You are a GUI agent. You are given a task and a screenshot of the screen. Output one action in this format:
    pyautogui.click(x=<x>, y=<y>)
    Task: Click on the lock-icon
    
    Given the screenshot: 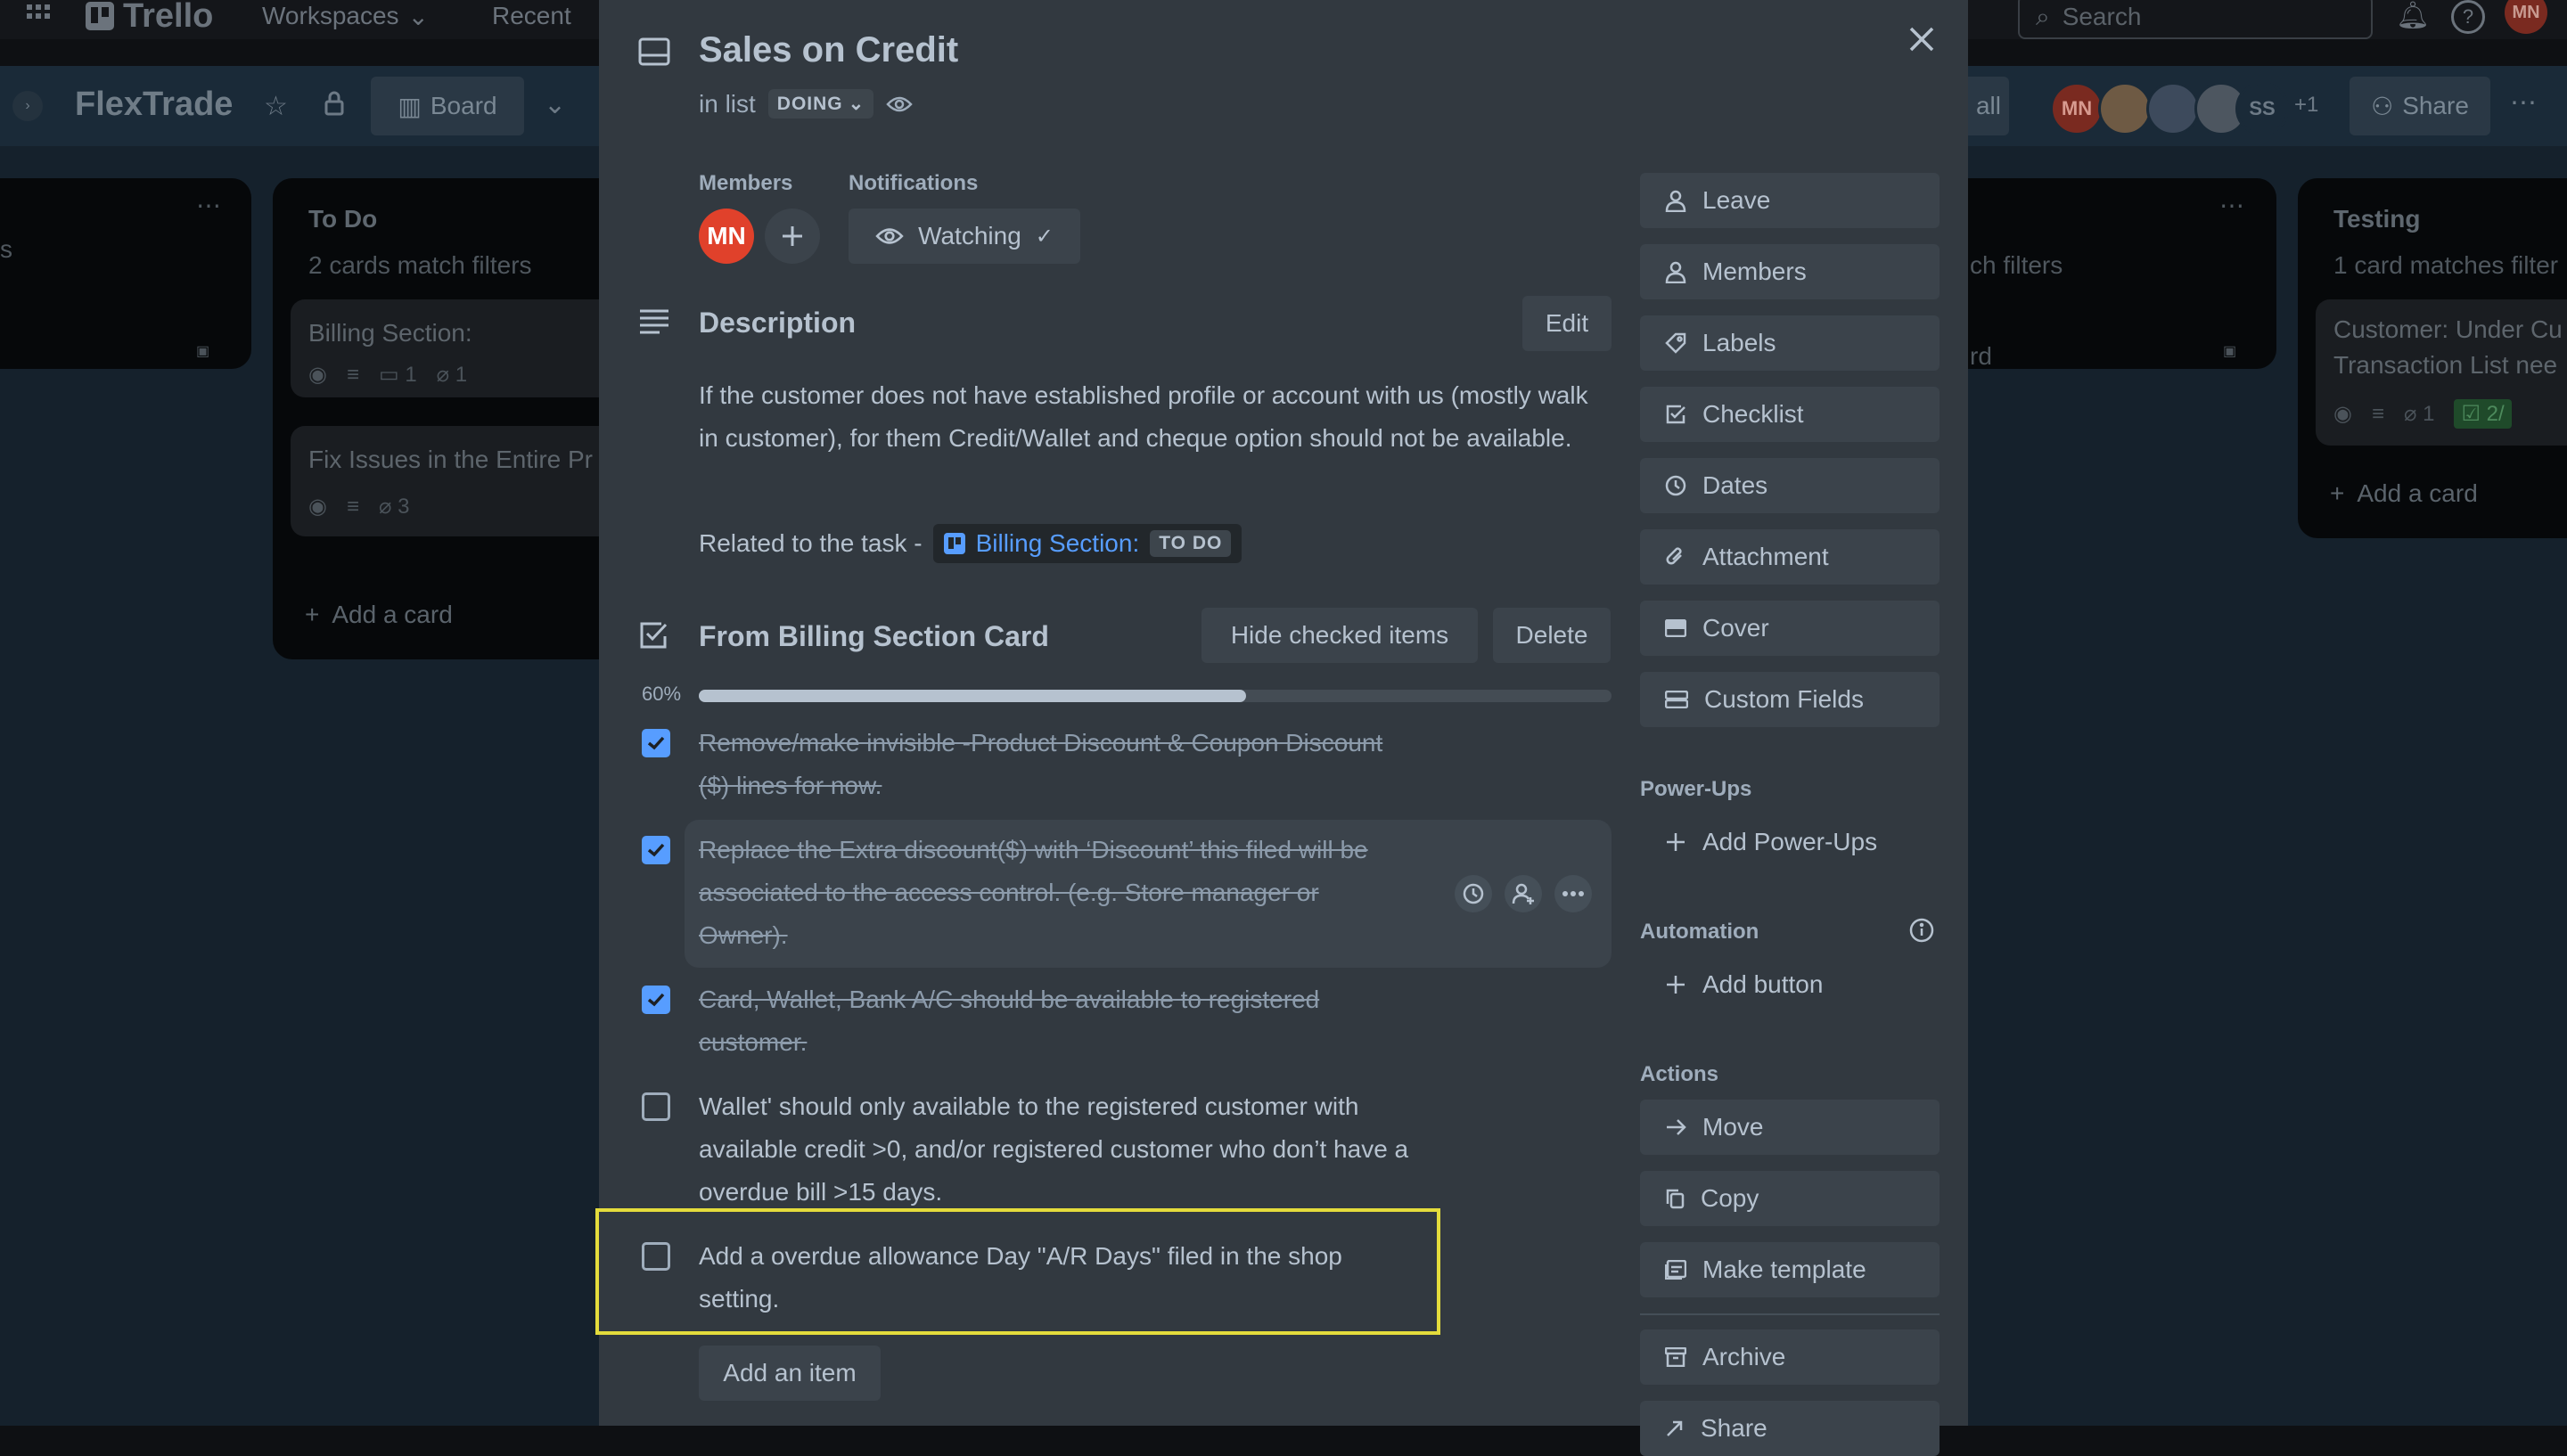 What is the action you would take?
    pyautogui.click(x=334, y=104)
    